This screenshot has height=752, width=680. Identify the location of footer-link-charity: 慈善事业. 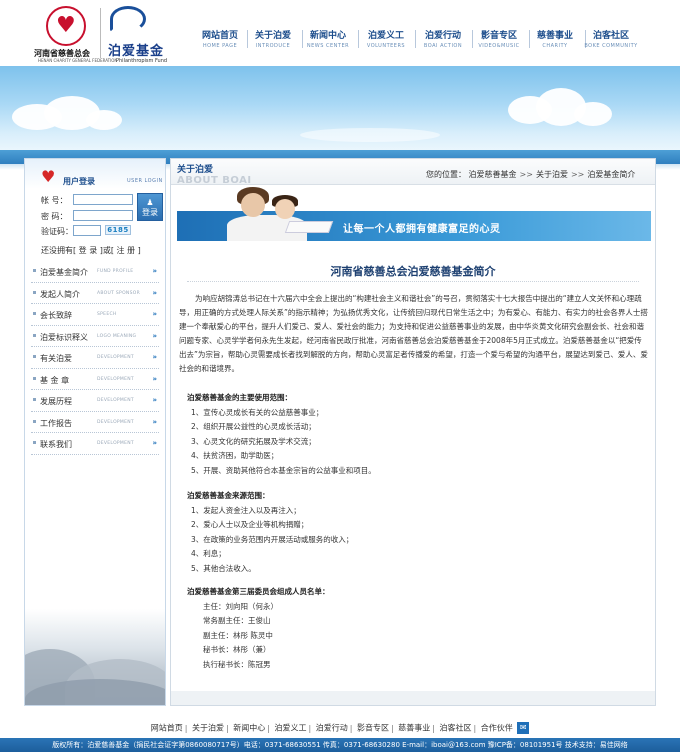
(414, 728).